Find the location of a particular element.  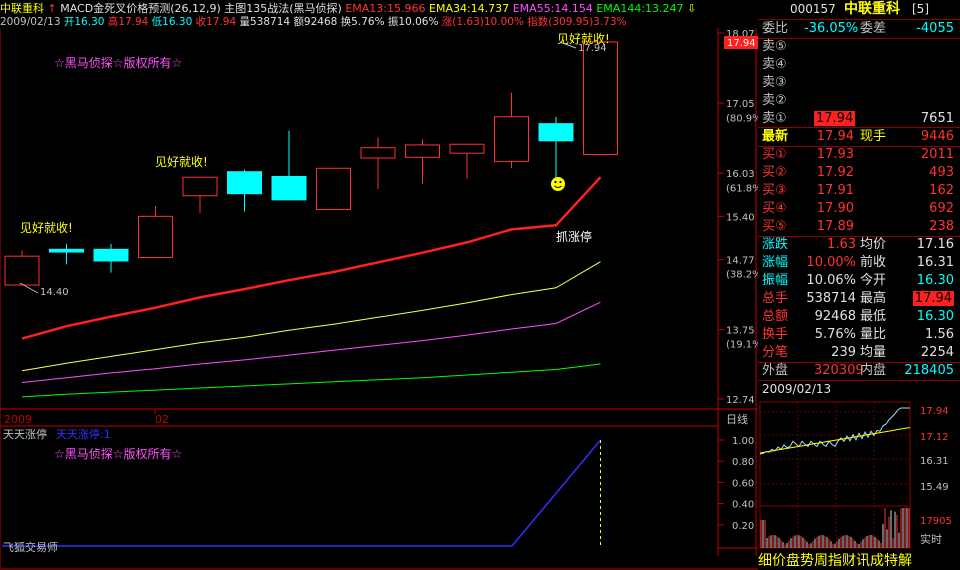

sell-level-5: 卖⑤ is located at coordinates (859, 47).